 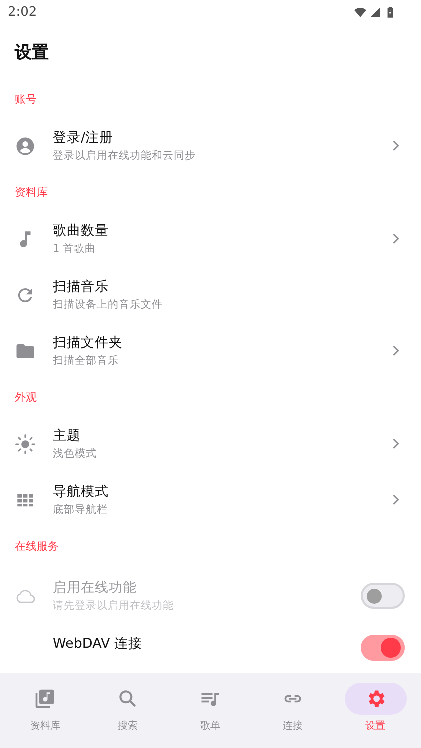 What do you see at coordinates (220, 343) in the screenshot?
I see `item-title: 扫描文件夹` at bounding box center [220, 343].